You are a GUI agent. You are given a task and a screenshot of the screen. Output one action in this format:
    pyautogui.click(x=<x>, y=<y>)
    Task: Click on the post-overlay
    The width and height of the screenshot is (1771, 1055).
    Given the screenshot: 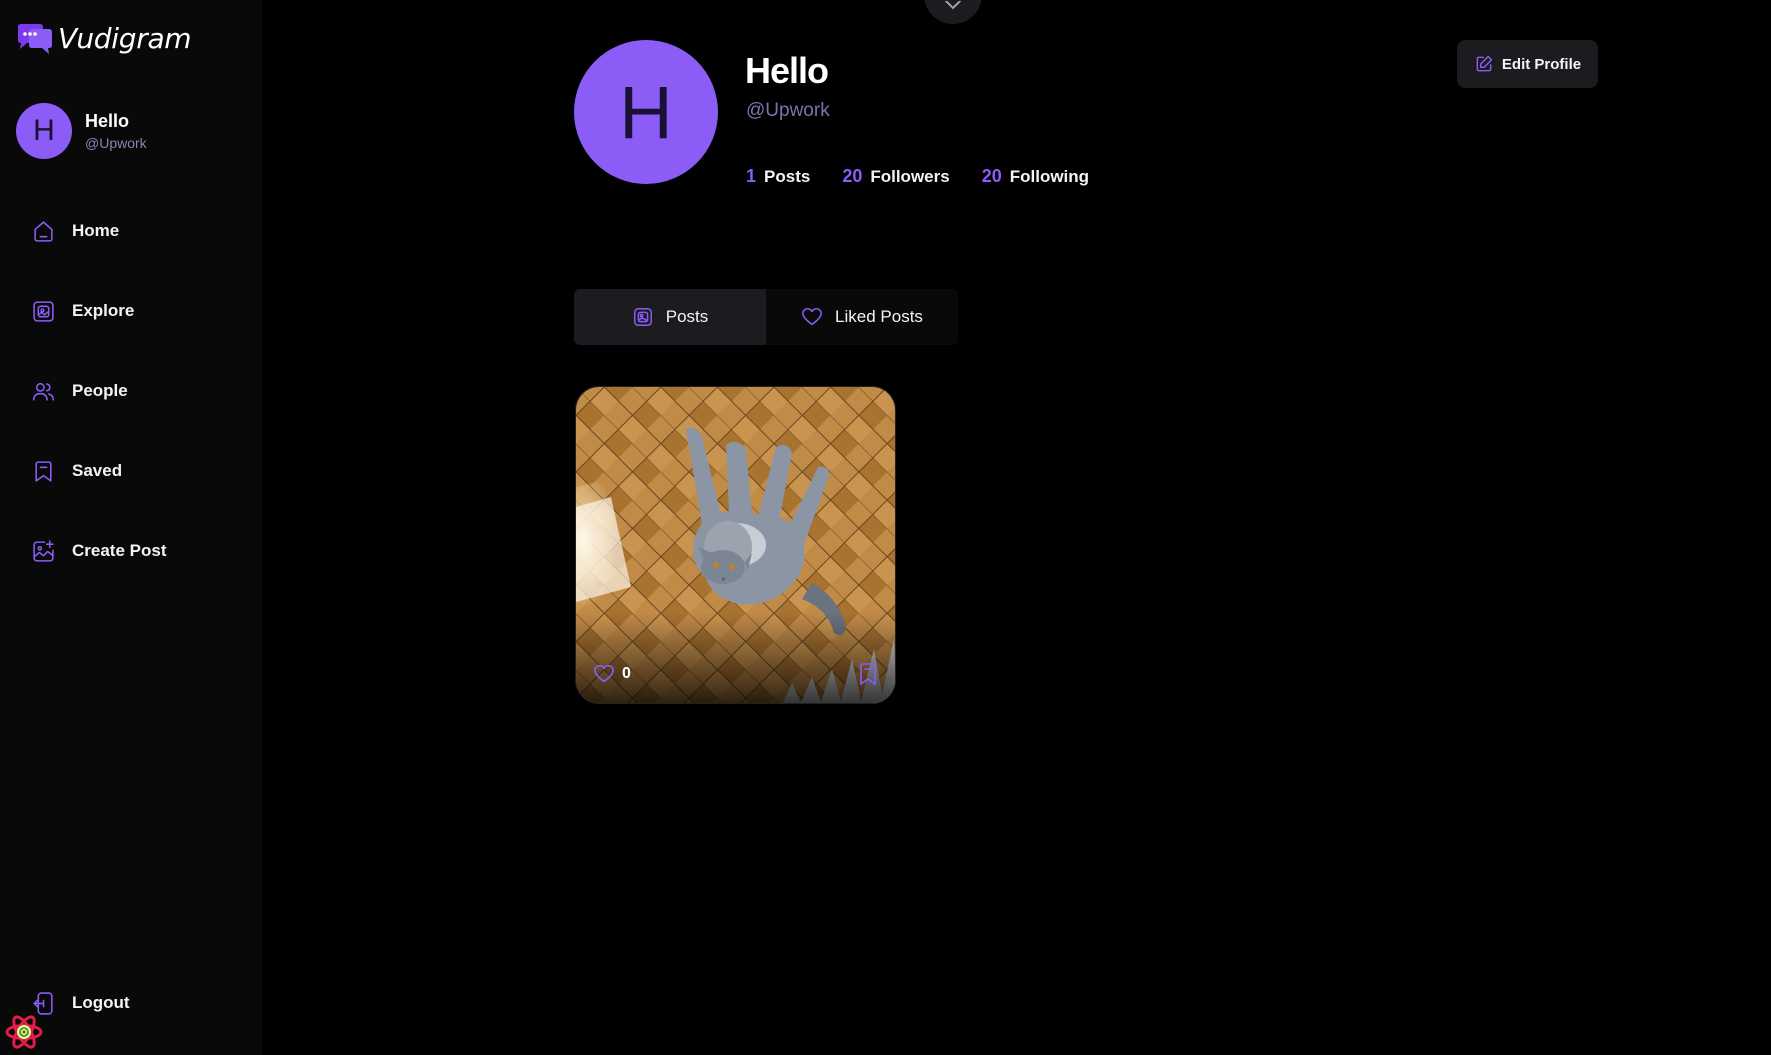 What is the action you would take?
    pyautogui.click(x=735, y=658)
    